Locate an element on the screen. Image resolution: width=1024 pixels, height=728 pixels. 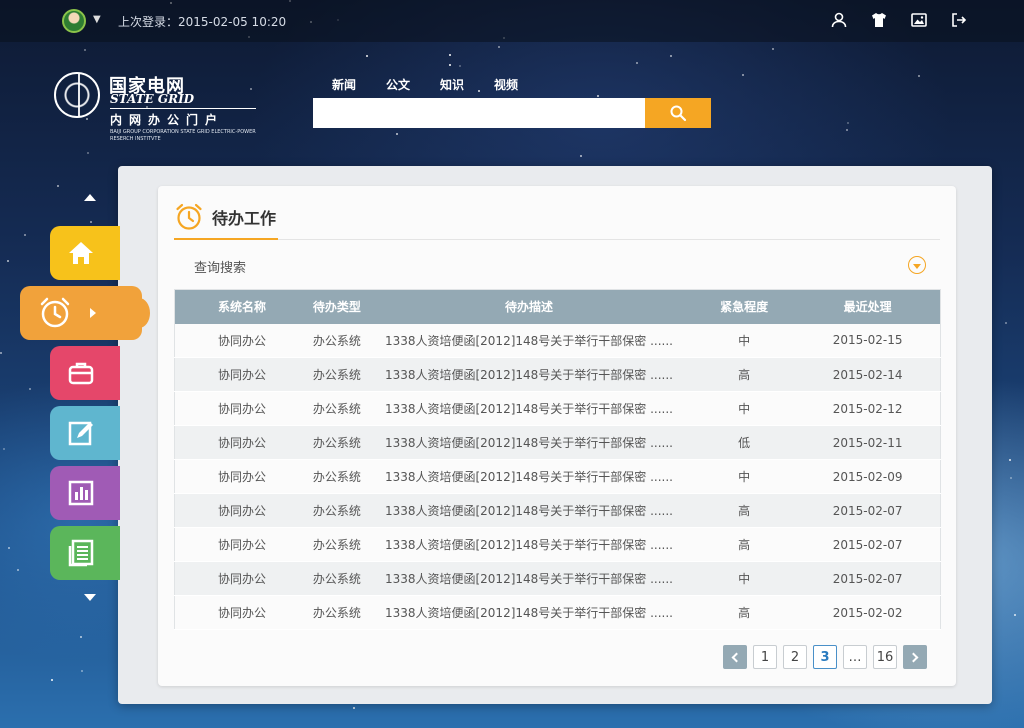
alarm-clock-icon is located at coordinates (189, 216).